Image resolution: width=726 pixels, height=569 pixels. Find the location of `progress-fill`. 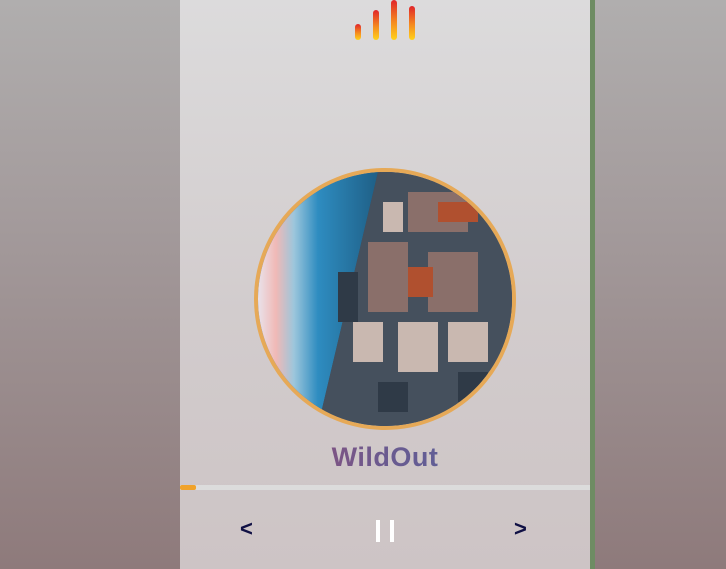

progress-fill is located at coordinates (188, 487).